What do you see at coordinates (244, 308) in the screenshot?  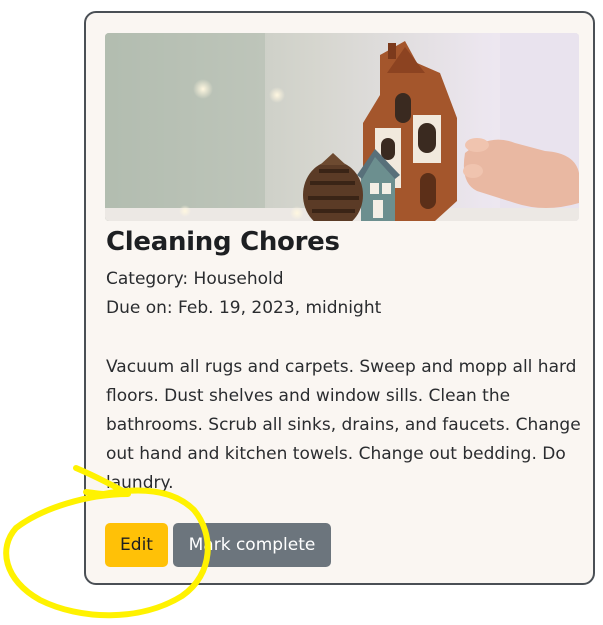 I see `due-date-label: Due on: Feb. 19, 2023, midnight` at bounding box center [244, 308].